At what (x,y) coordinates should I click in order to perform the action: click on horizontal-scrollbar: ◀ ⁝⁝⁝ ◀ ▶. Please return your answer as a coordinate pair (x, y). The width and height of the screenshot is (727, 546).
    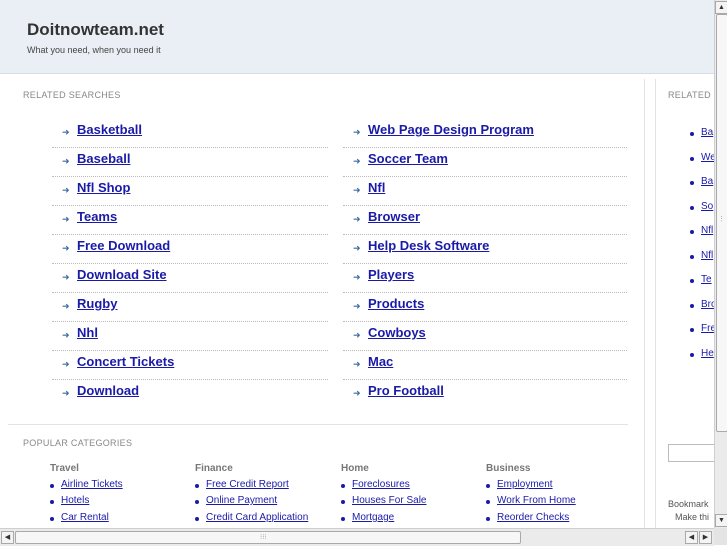
    Looking at the image, I should click on (357, 537).